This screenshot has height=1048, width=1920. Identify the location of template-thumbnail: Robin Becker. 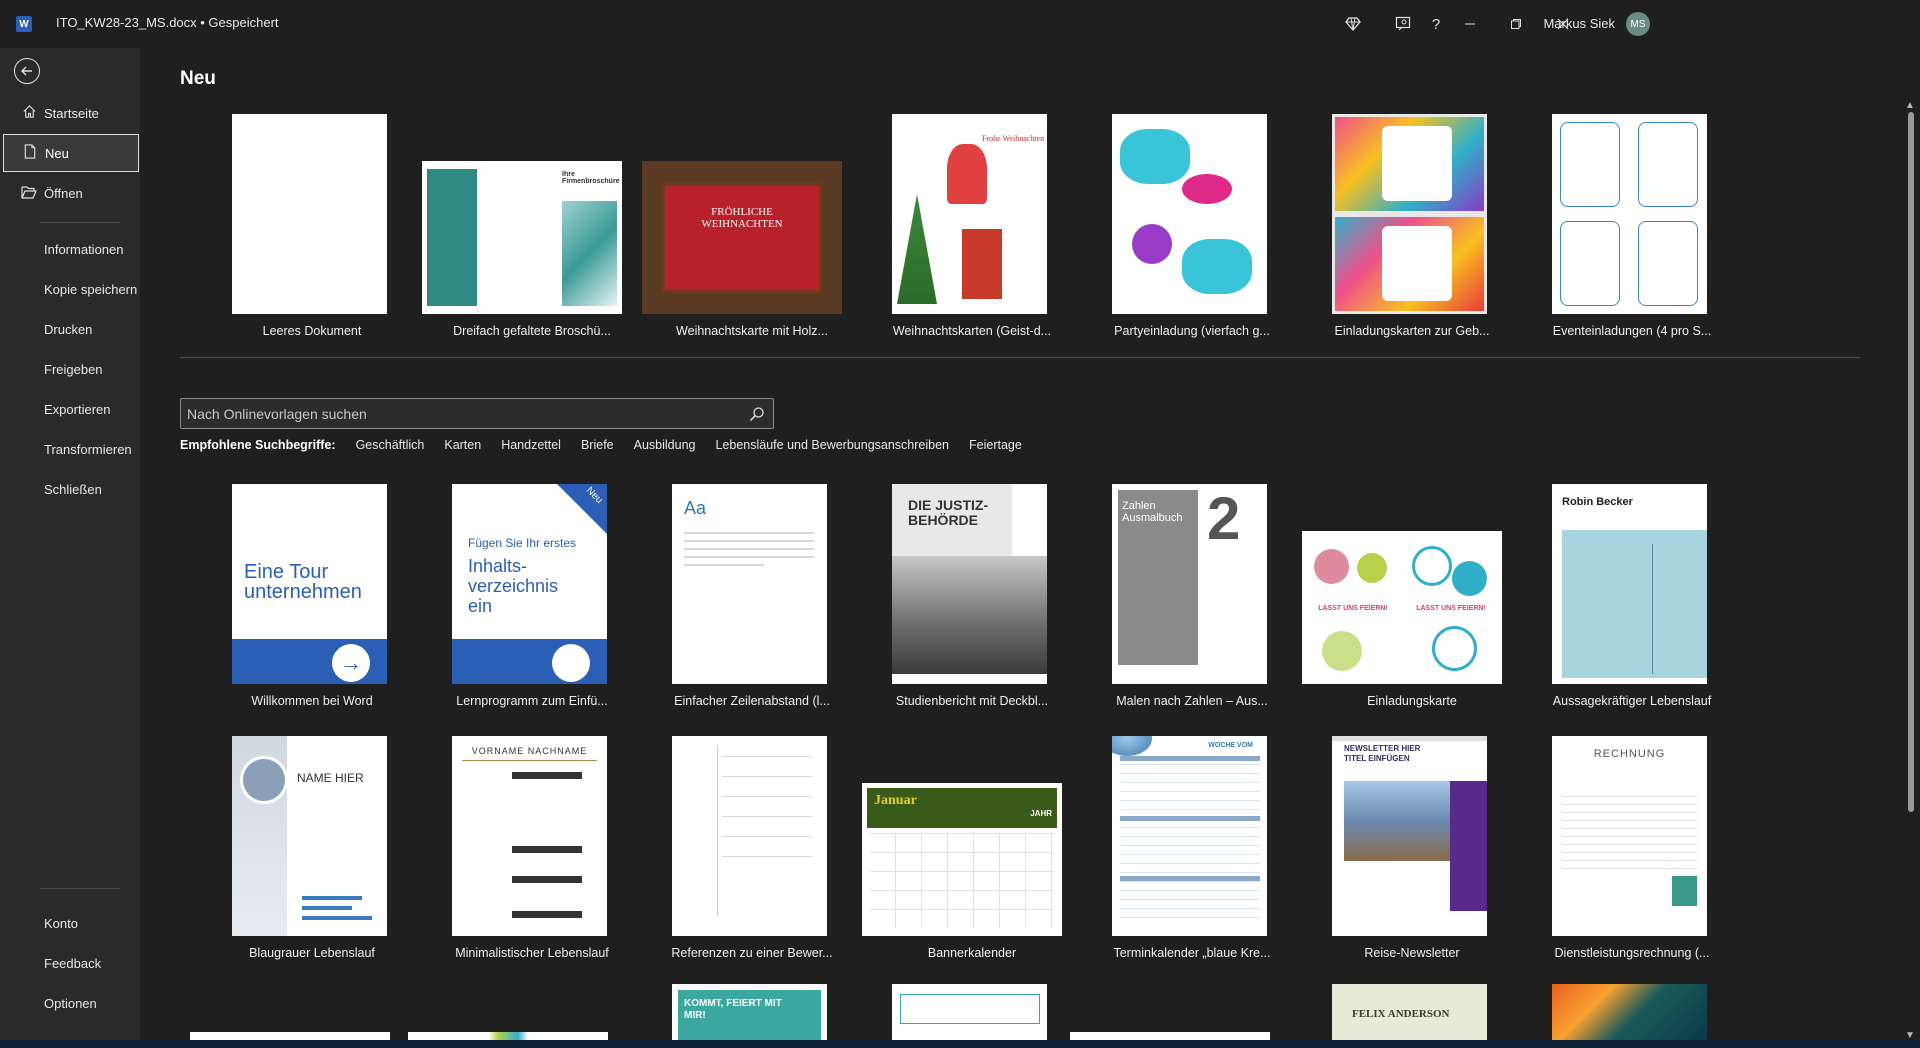
(1629, 584).